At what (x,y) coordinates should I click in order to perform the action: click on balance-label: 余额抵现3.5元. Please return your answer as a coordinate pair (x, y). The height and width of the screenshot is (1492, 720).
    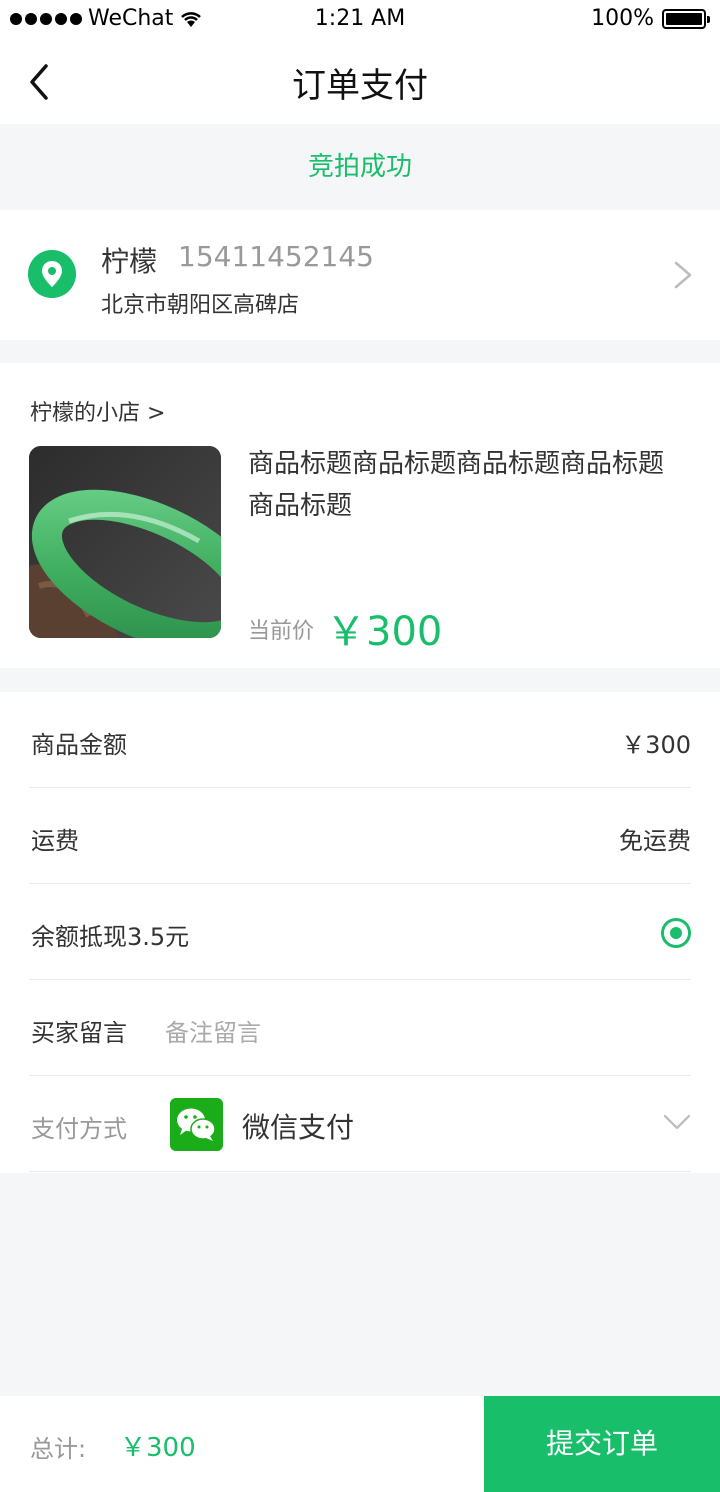
    Looking at the image, I should click on (110, 937).